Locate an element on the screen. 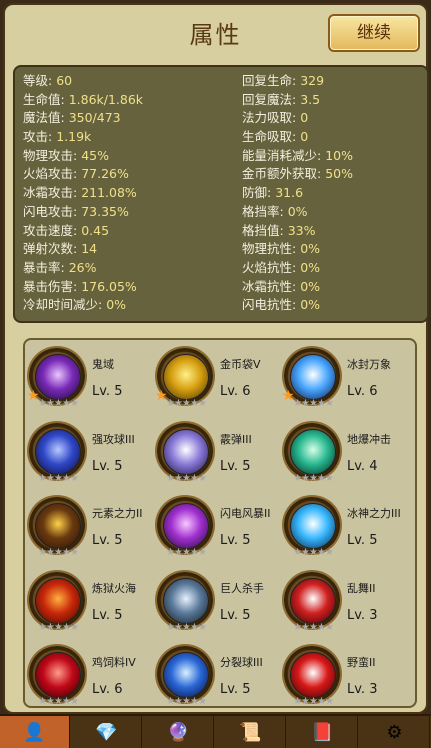 This screenshot has height=748, width=431. skill-slot: ★★★★★ 霰弹III Lv. 5 is located at coordinates (217, 454).